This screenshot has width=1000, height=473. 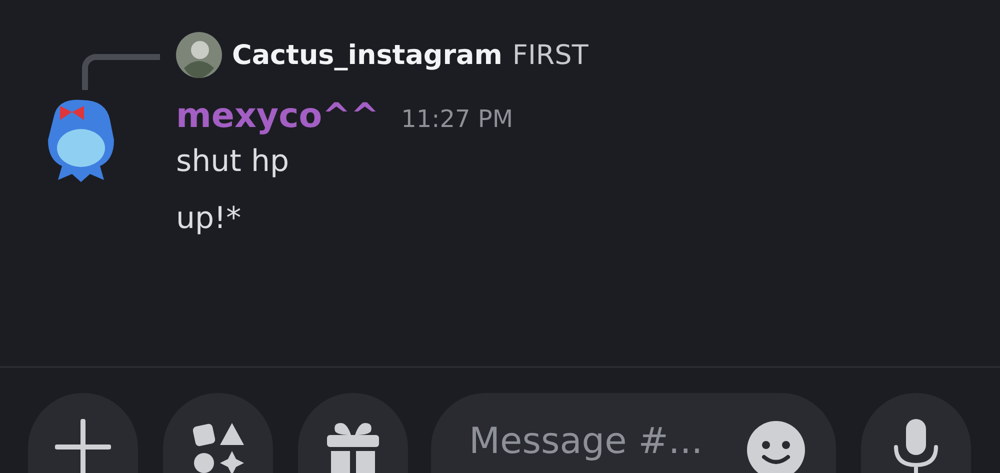 I want to click on reply-author: Cactus_instagram, so click(x=367, y=55).